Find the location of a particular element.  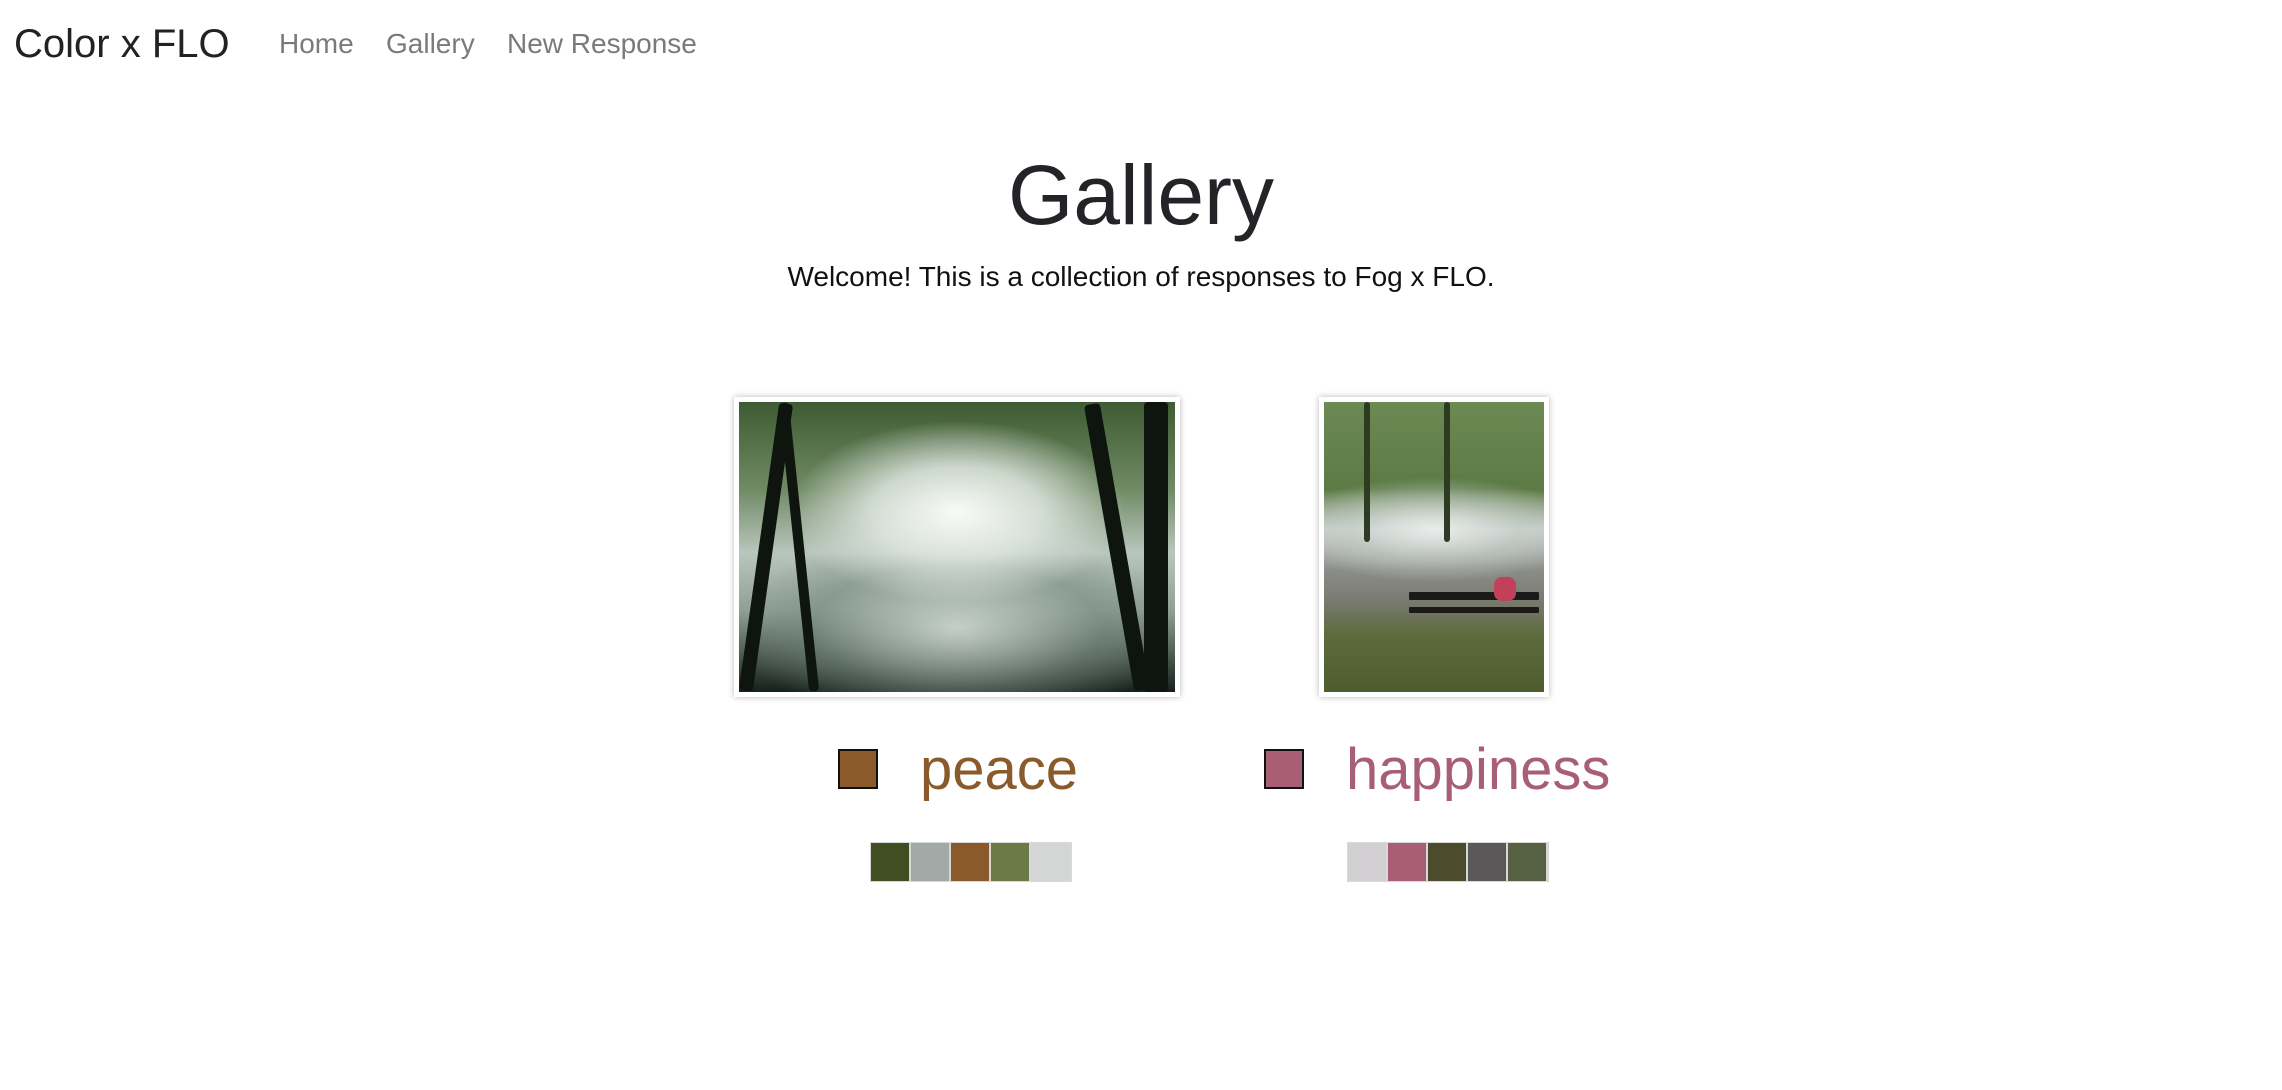

response-word-row: peace is located at coordinates (988, 770).